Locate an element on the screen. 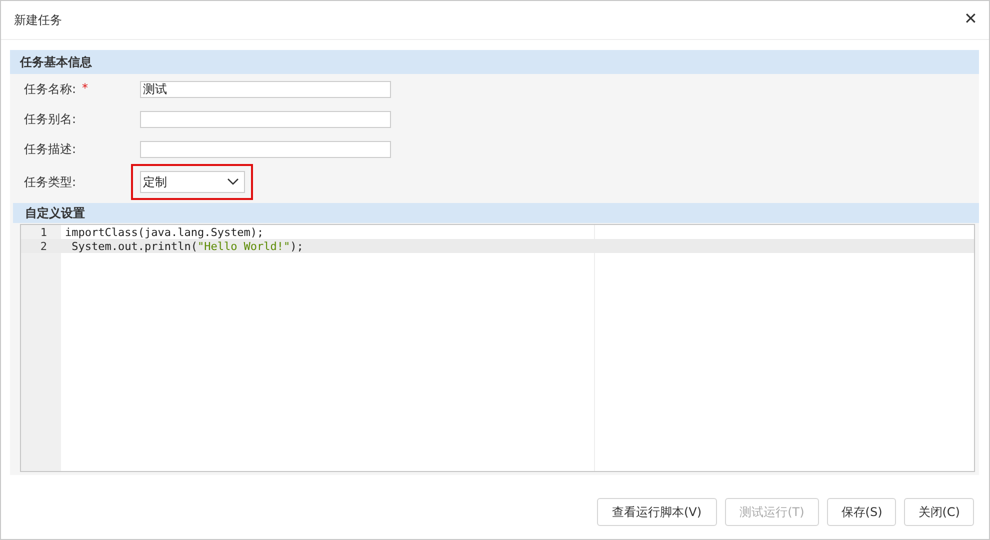 This screenshot has height=540, width=990. field-label: 任务名称: is located at coordinates (50, 89).